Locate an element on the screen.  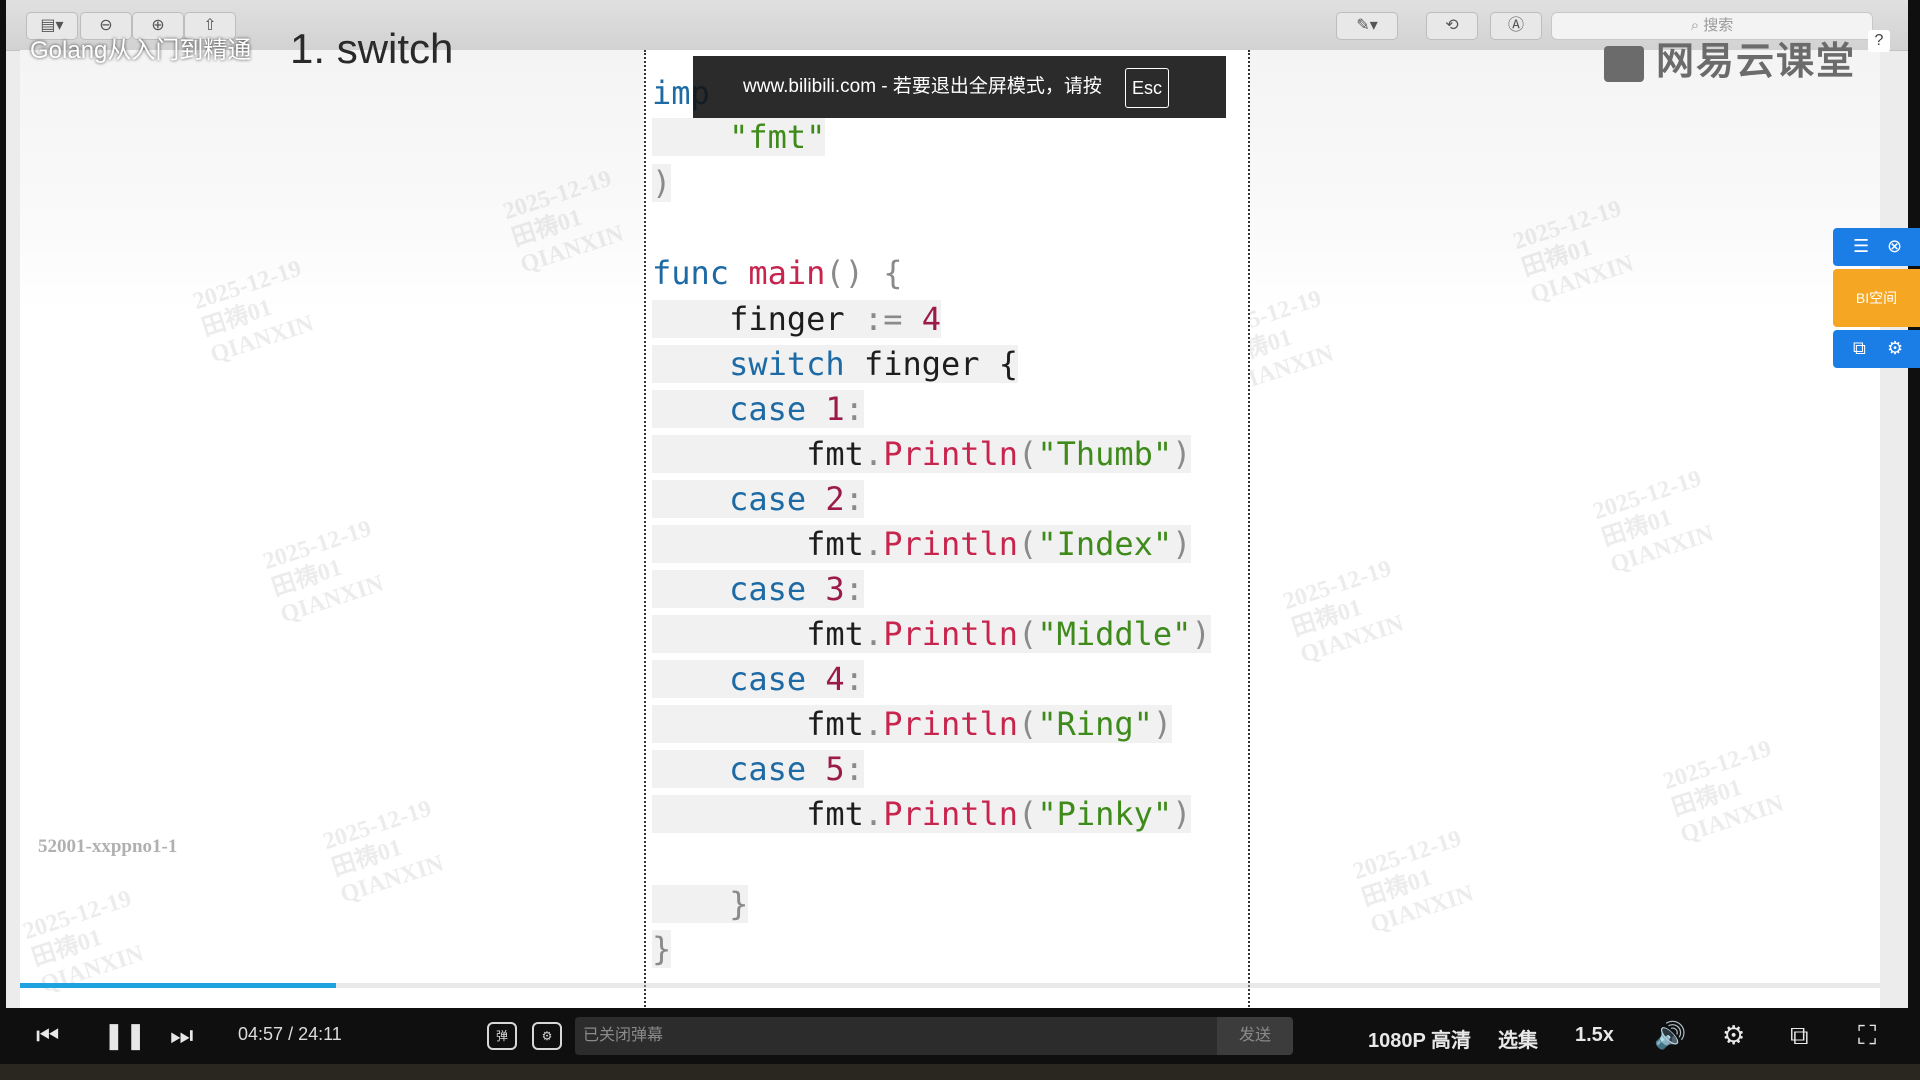
progress-bar is located at coordinates (950, 985).